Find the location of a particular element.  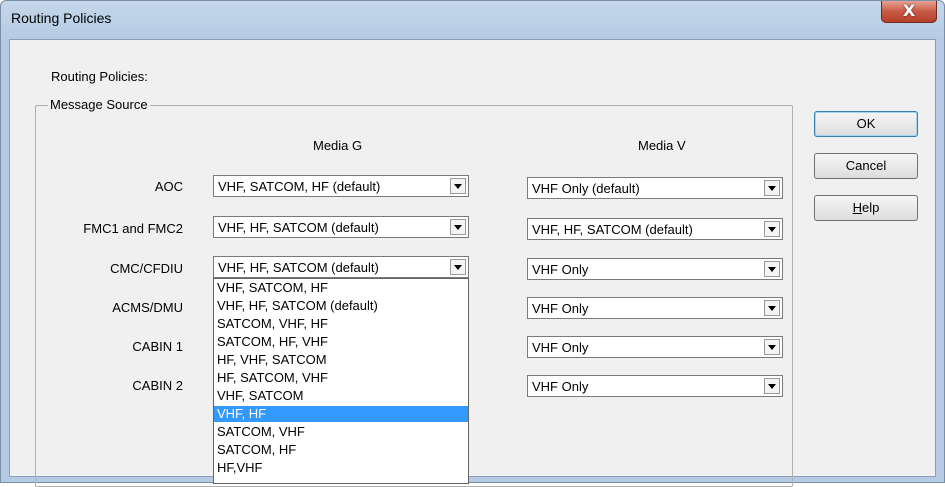

cabin1-media-v-select: VHF Only is located at coordinates (655, 347).